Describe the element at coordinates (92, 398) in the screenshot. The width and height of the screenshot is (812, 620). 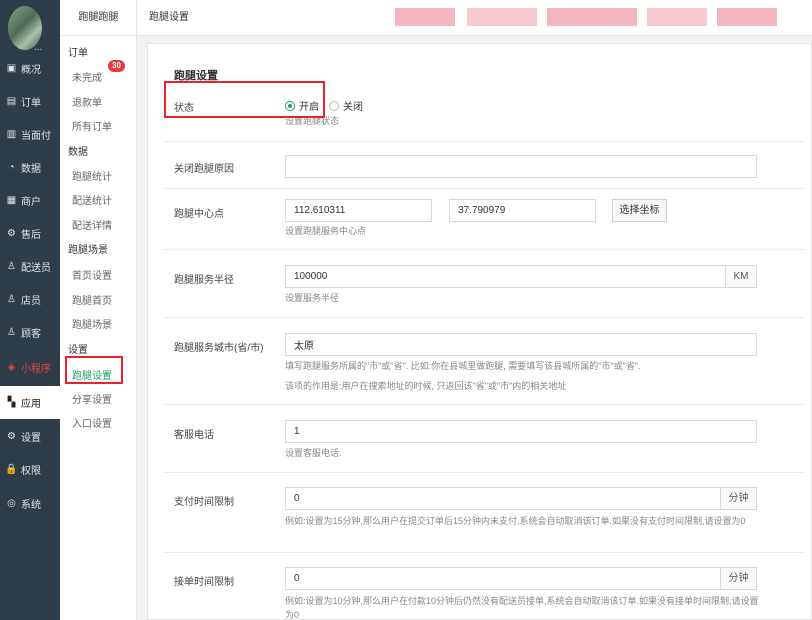
I see `sub-link-share-settings: 分享设置` at that location.